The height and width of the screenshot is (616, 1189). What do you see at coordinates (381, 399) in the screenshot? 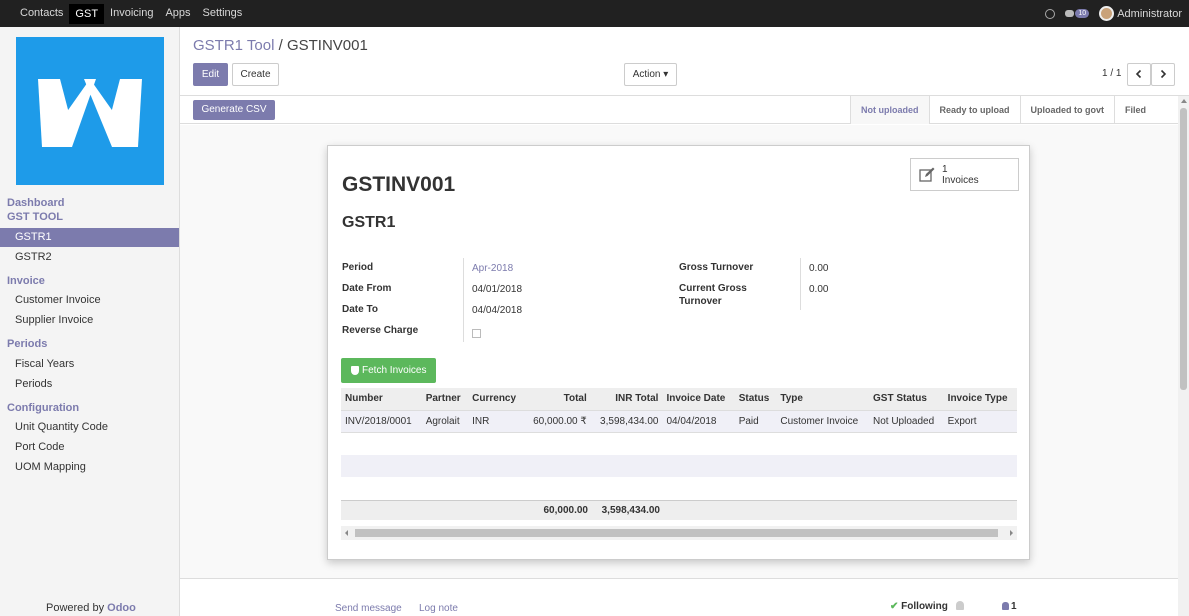
I see `column-number: Number` at bounding box center [381, 399].